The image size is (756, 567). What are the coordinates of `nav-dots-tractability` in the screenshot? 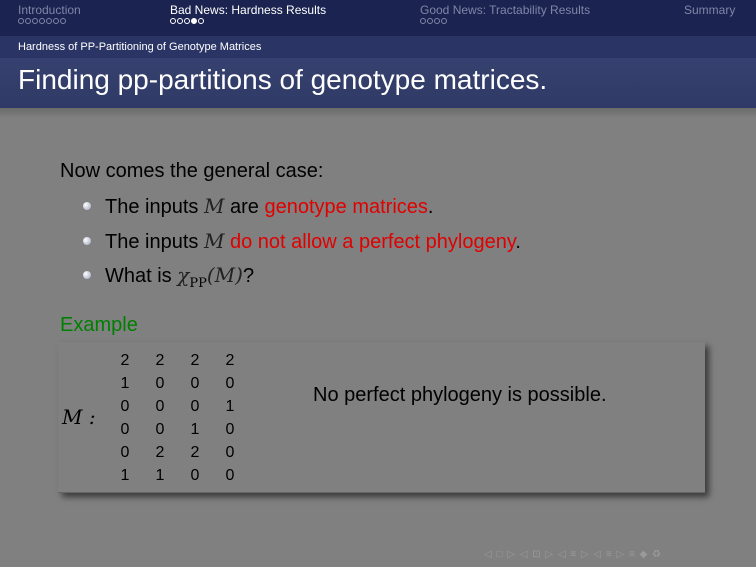 It's located at (433, 22).